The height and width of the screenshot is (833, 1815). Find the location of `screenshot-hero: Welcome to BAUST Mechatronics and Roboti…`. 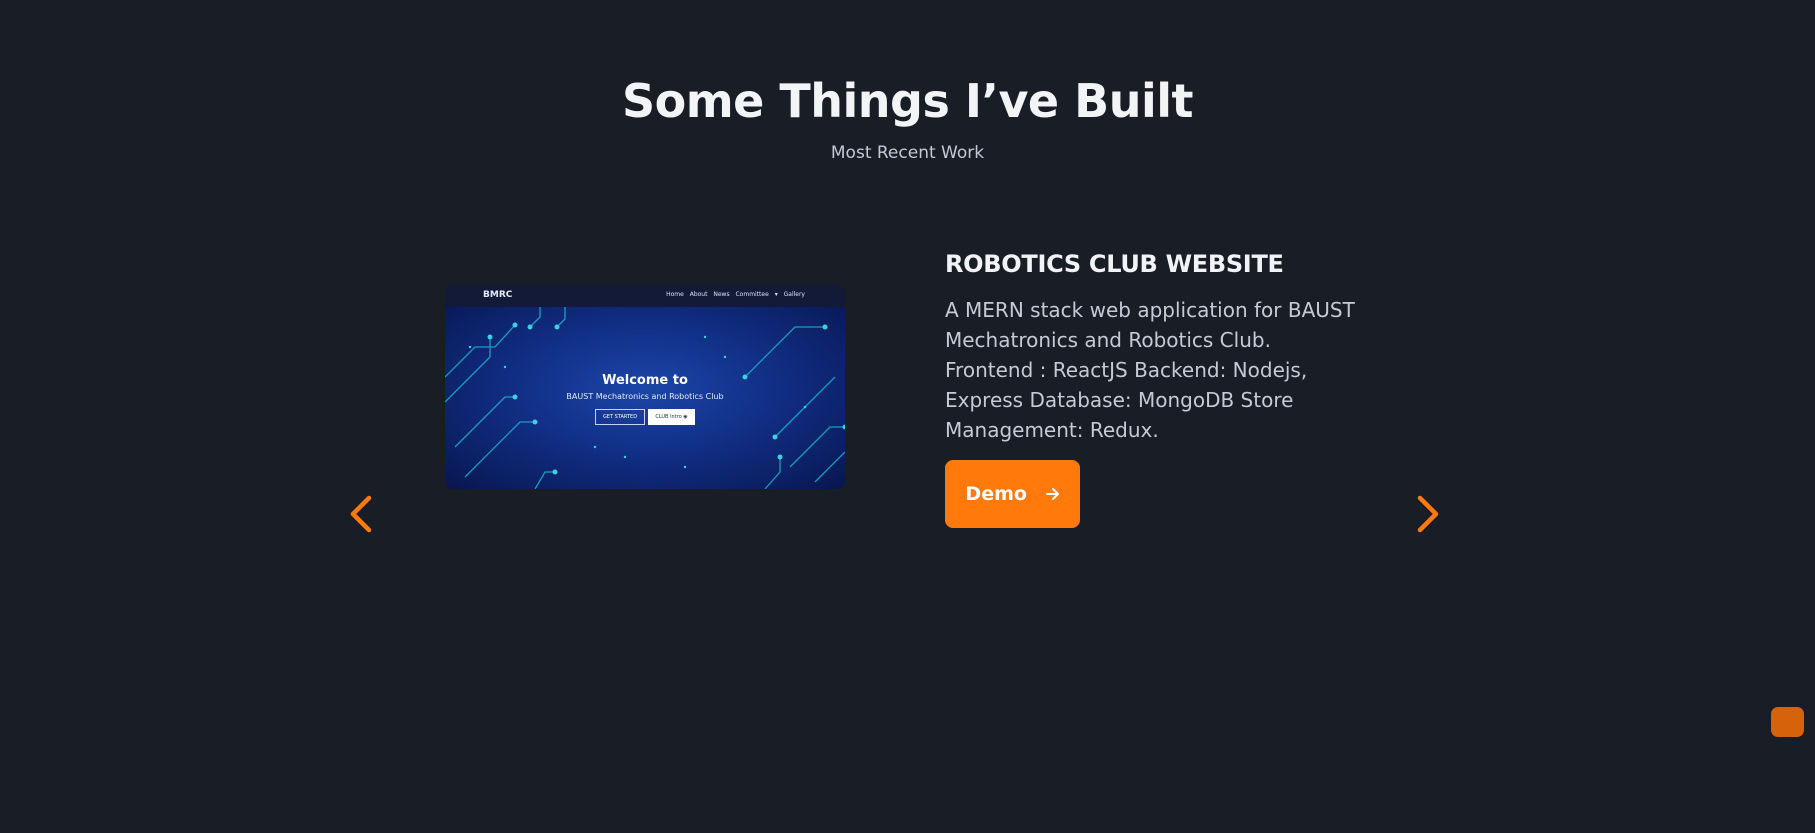

screenshot-hero: Welcome to BAUST Mechatronics and Roboti… is located at coordinates (645, 398).